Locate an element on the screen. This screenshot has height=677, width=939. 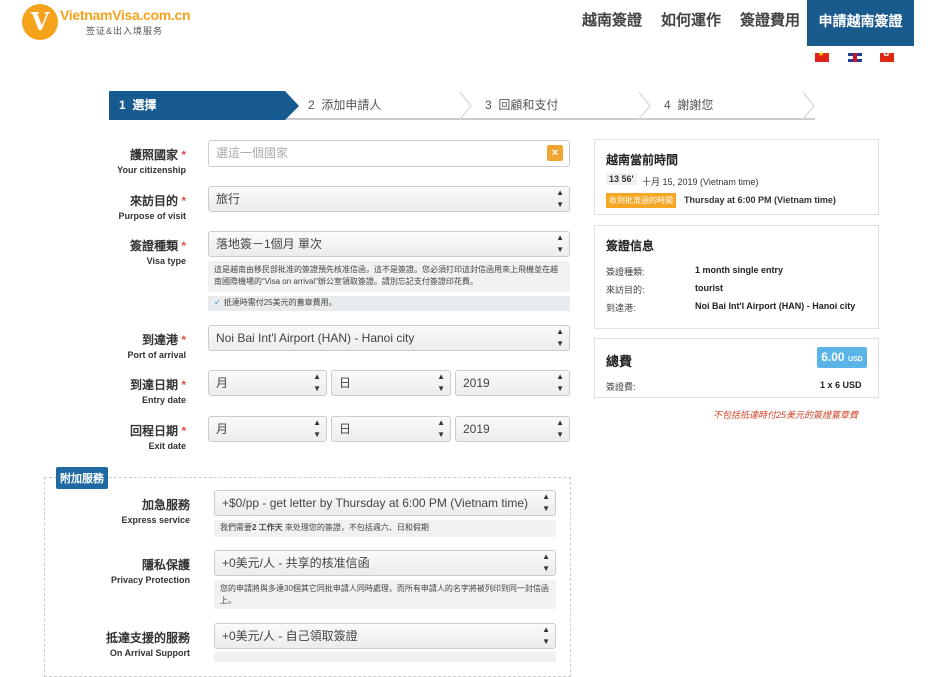
extra-services-title: 附加服務 is located at coordinates (82, 478).